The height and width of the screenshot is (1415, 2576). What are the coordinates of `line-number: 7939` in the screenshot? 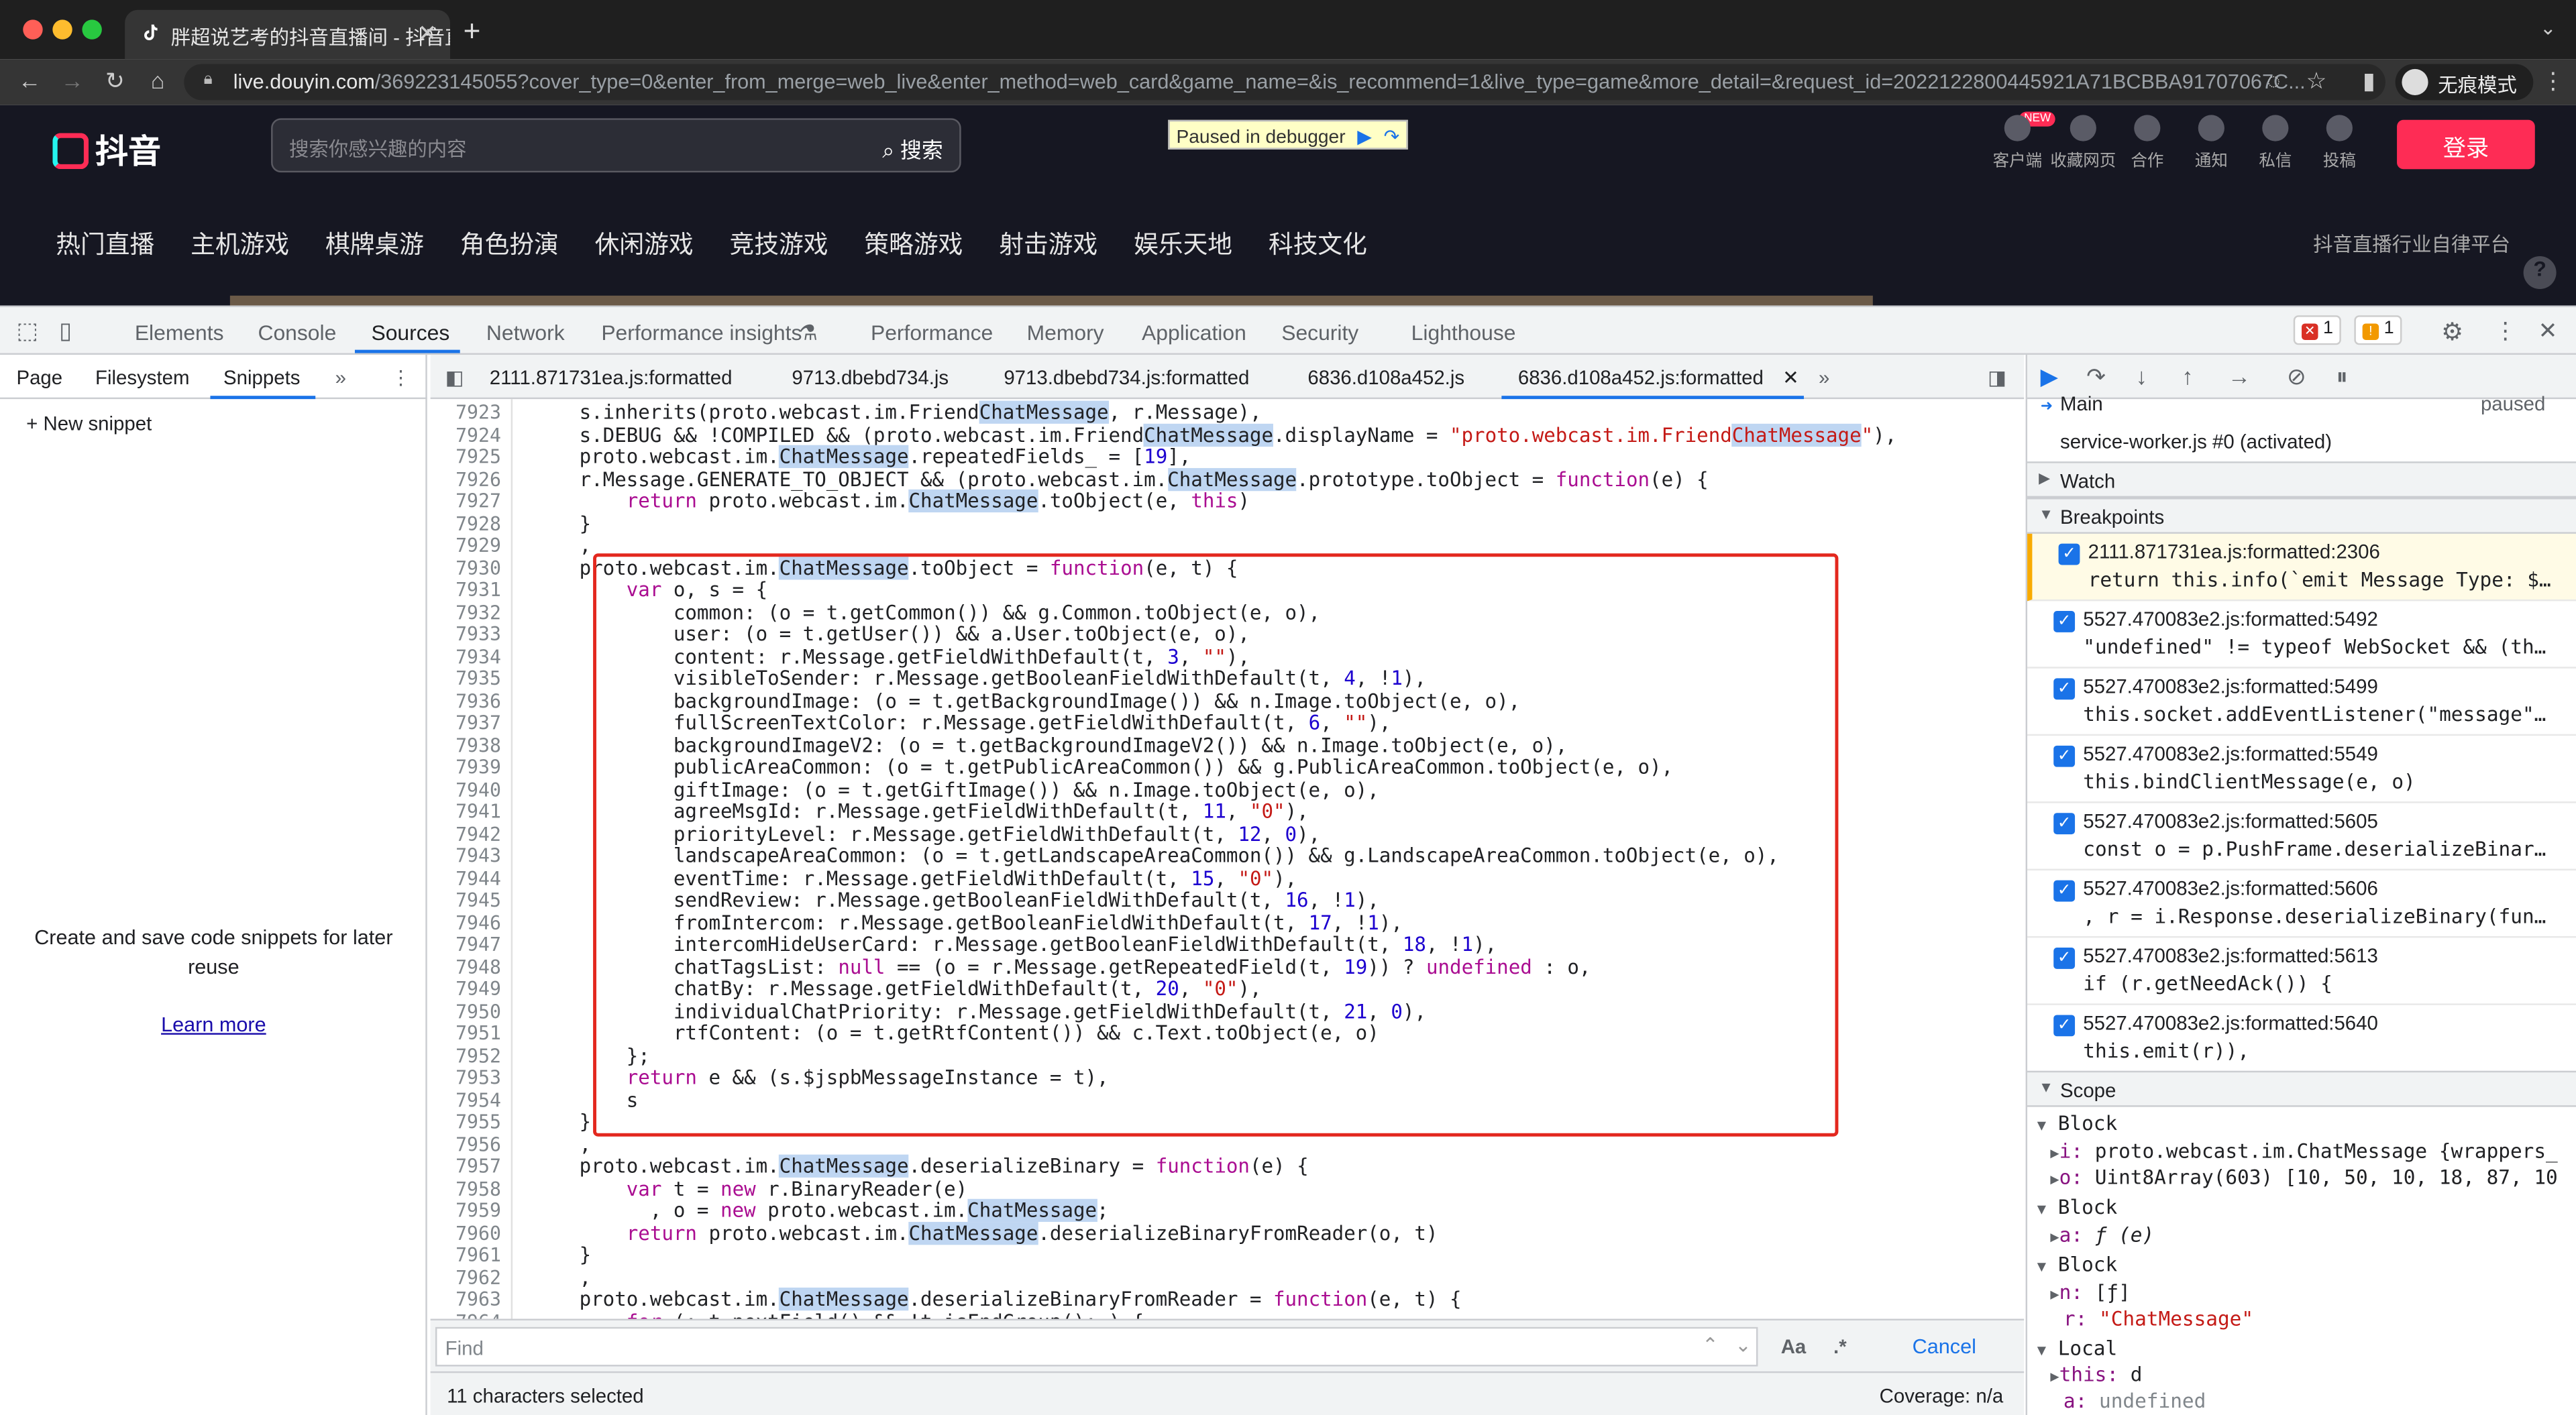 It's located at (478, 767).